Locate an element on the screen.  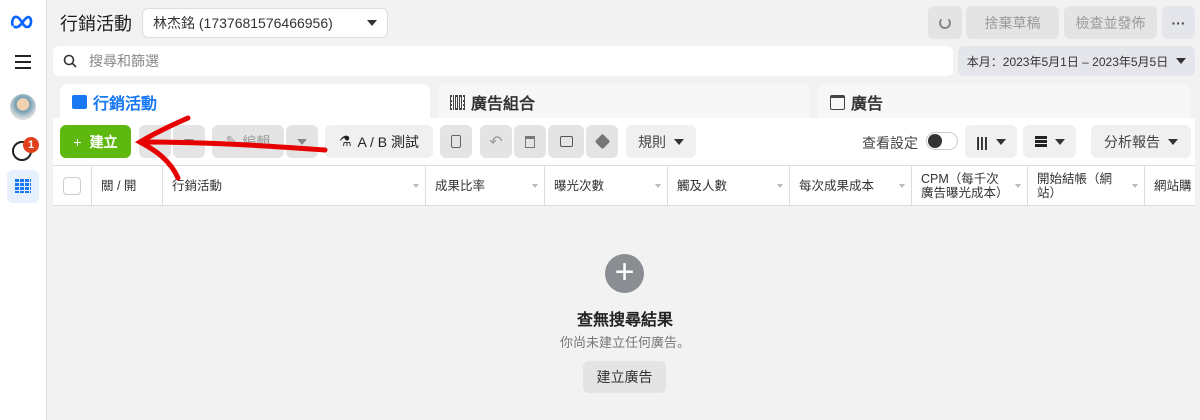
column-header: 網站購 is located at coordinates (1170, 185).